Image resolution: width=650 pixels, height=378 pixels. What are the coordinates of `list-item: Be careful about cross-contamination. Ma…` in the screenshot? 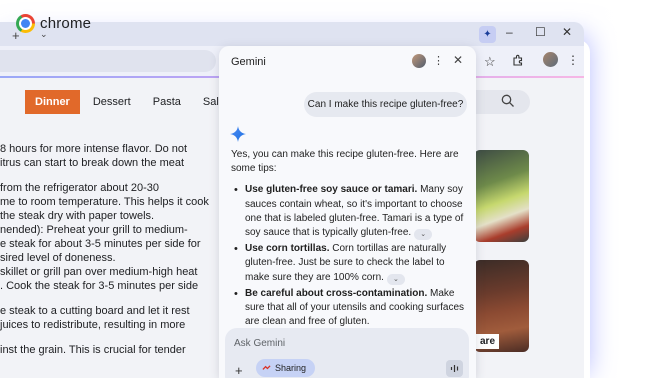 It's located at (349, 308).